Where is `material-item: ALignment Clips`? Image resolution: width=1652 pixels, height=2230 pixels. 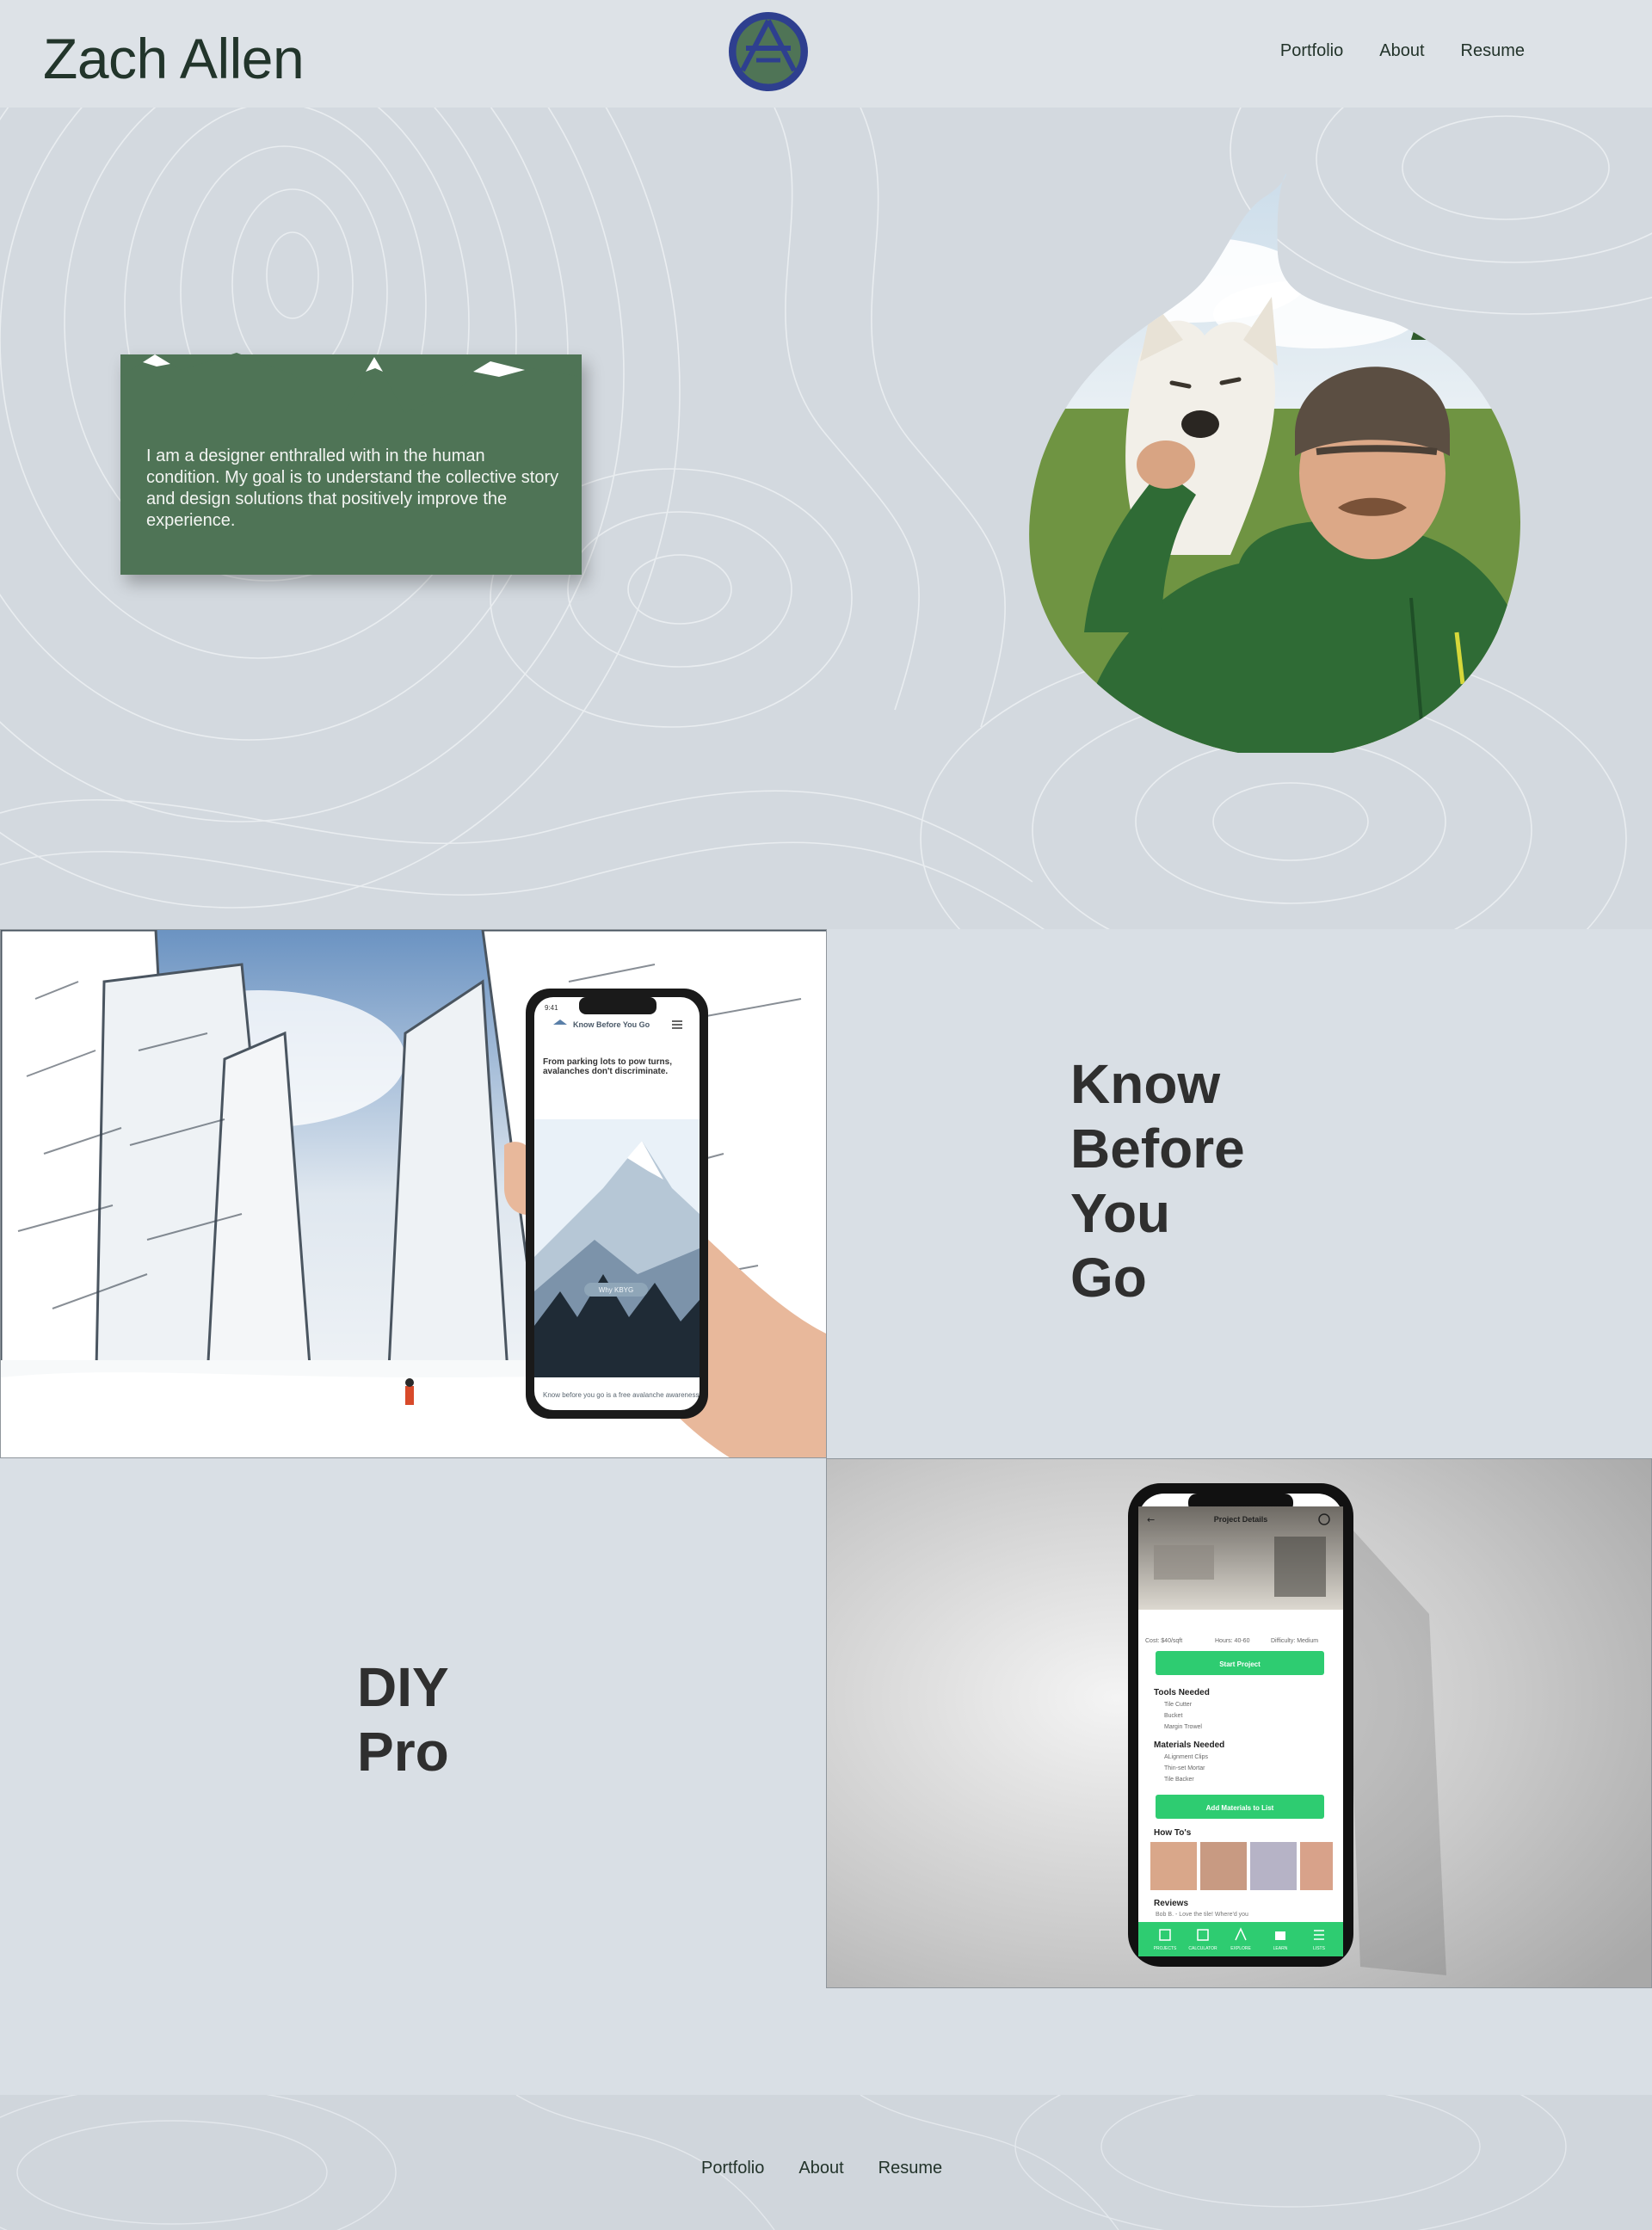 material-item: ALignment Clips is located at coordinates (1186, 1757).